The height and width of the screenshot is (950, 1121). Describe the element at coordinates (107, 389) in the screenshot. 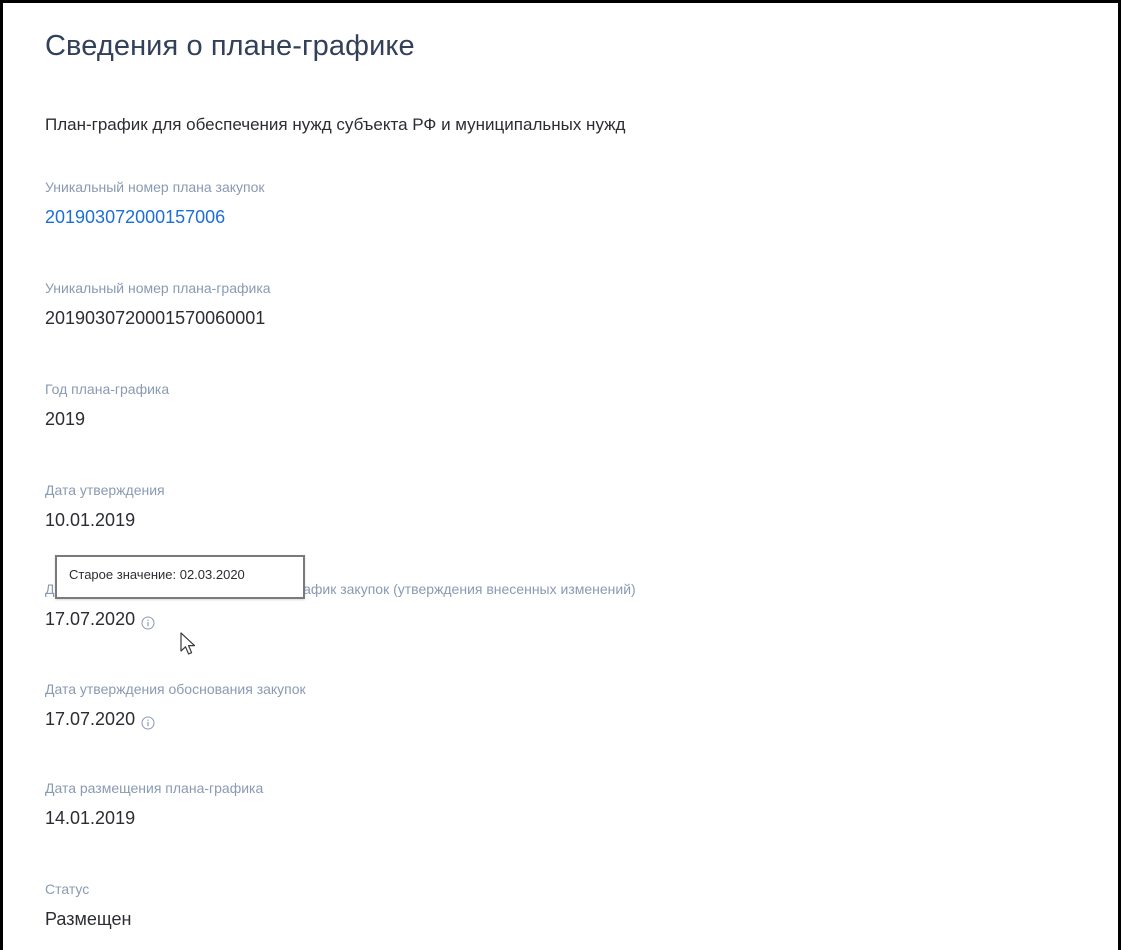

I see `field-label: Год плана-графика` at that location.